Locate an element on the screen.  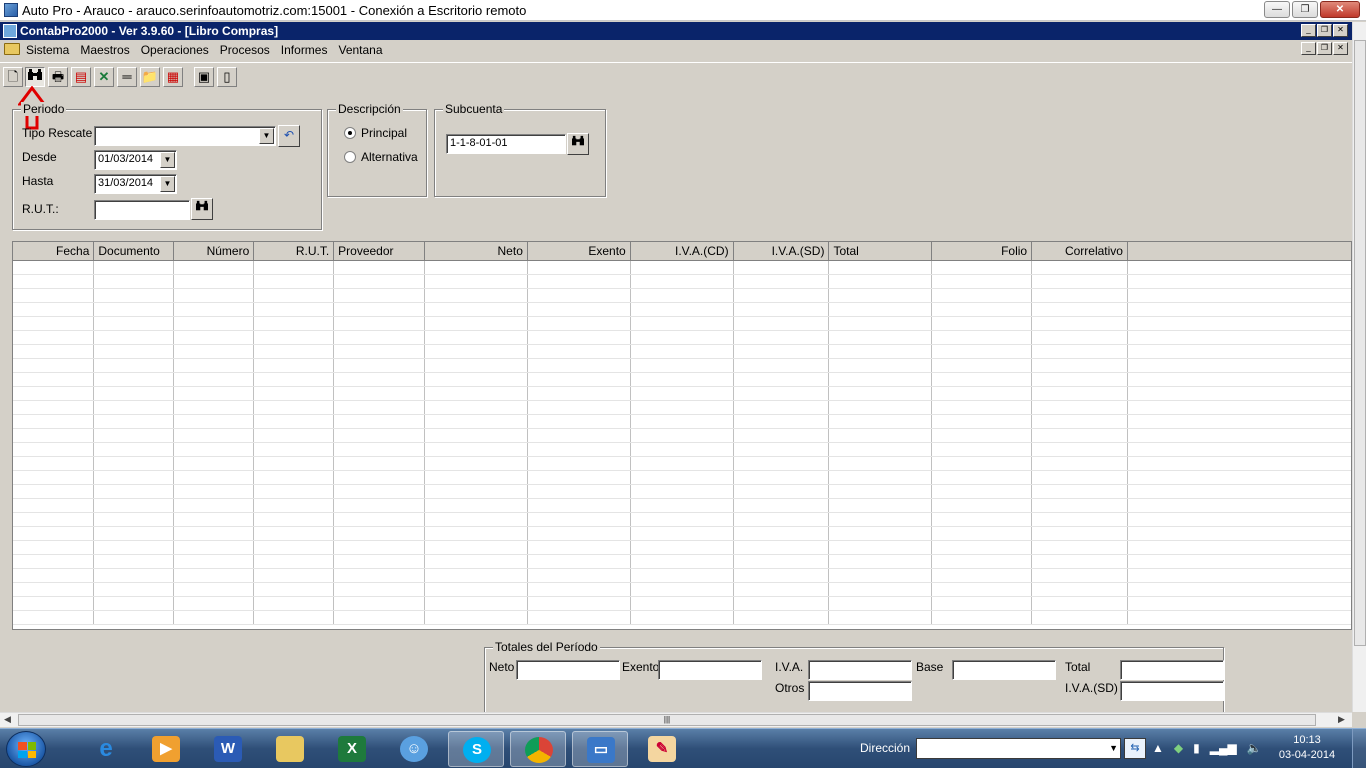
print-icon: 🖶 is located at coordinates (58, 77).